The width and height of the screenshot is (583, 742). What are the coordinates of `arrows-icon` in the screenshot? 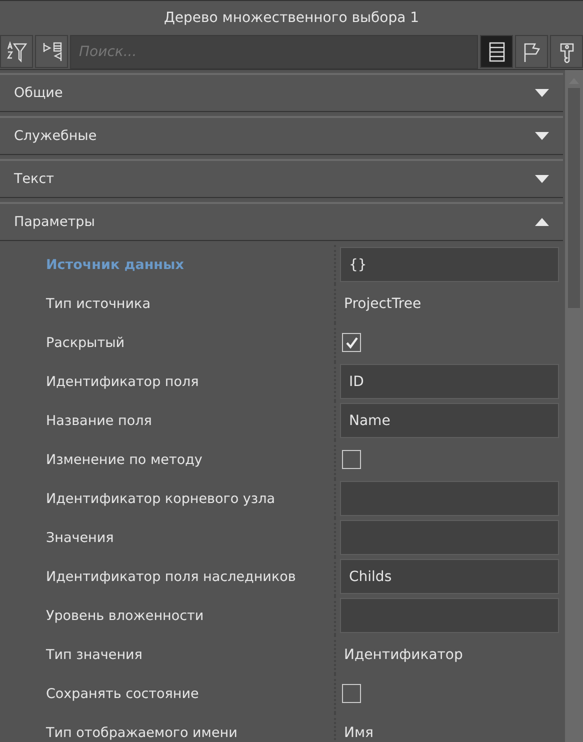 It's located at (51, 51).